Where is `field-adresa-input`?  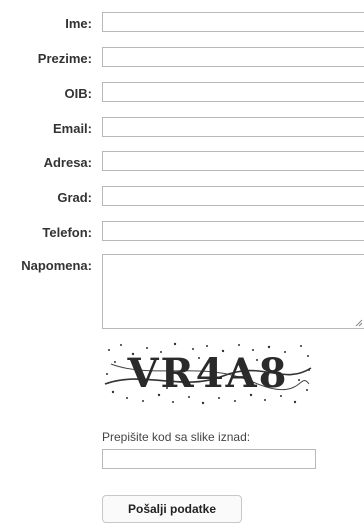
field-adresa-input is located at coordinates (233, 161).